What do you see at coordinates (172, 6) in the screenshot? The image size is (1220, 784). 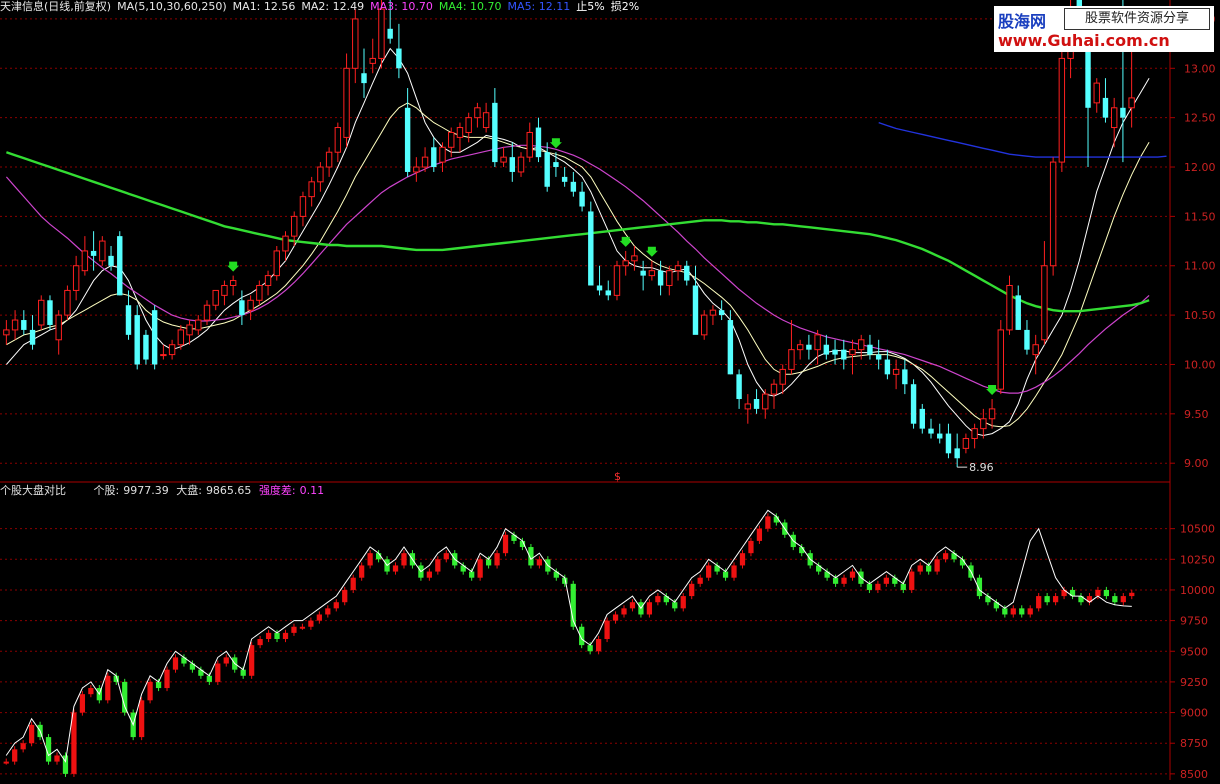 I see `header-item-1: MA(5,10,30,60,250)` at bounding box center [172, 6].